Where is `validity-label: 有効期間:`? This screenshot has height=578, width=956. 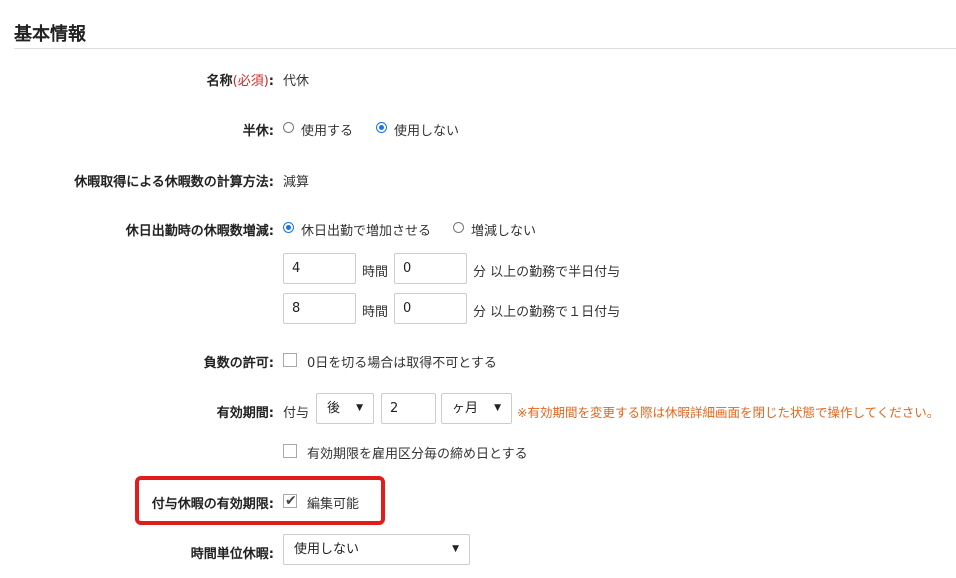 validity-label: 有効期間: is located at coordinates (245, 413).